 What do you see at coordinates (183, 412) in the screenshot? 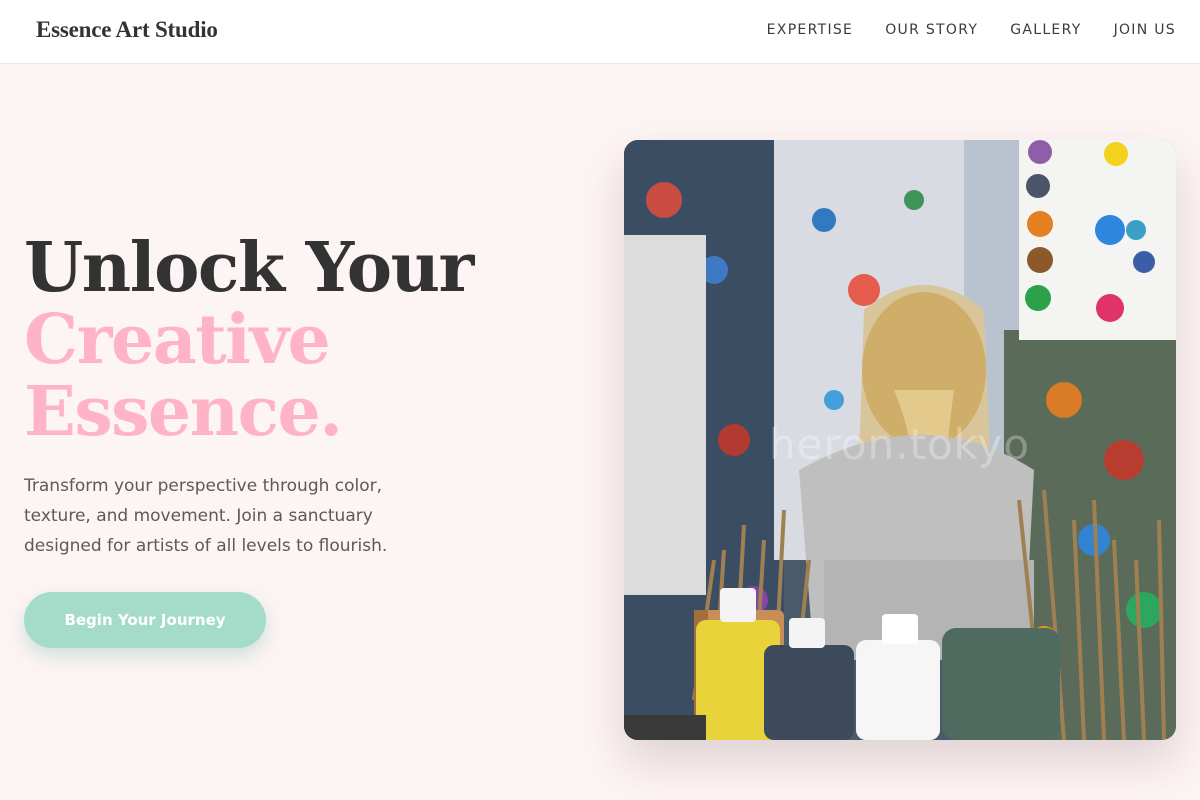
I see `hero-title-accent-line2: Essence.` at bounding box center [183, 412].